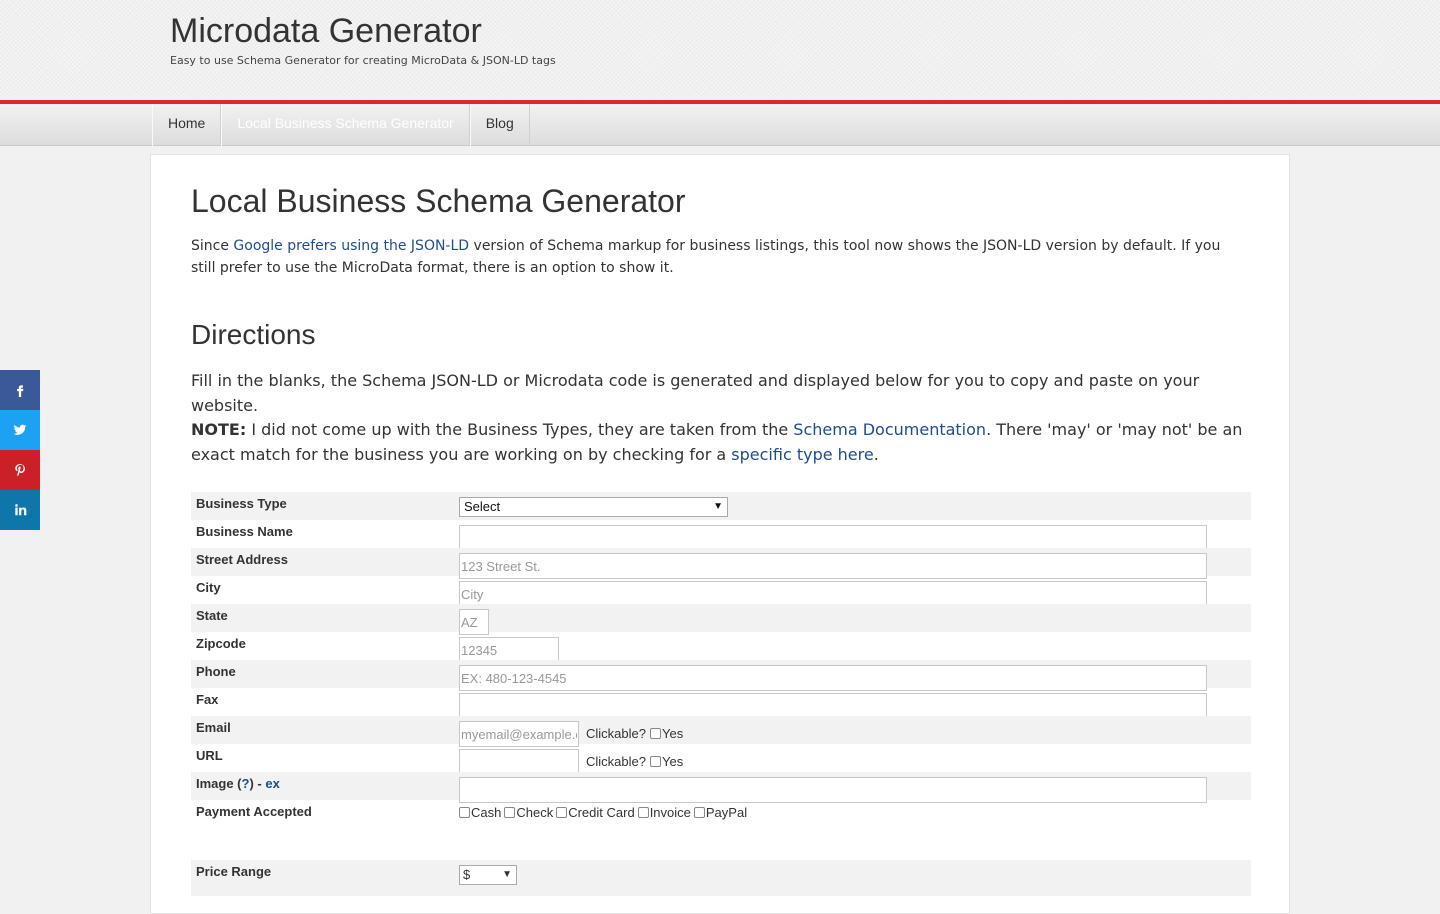 Image resolution: width=1440 pixels, height=914 pixels. What do you see at coordinates (876, 454) in the screenshot?
I see `note-text-3: .` at bounding box center [876, 454].